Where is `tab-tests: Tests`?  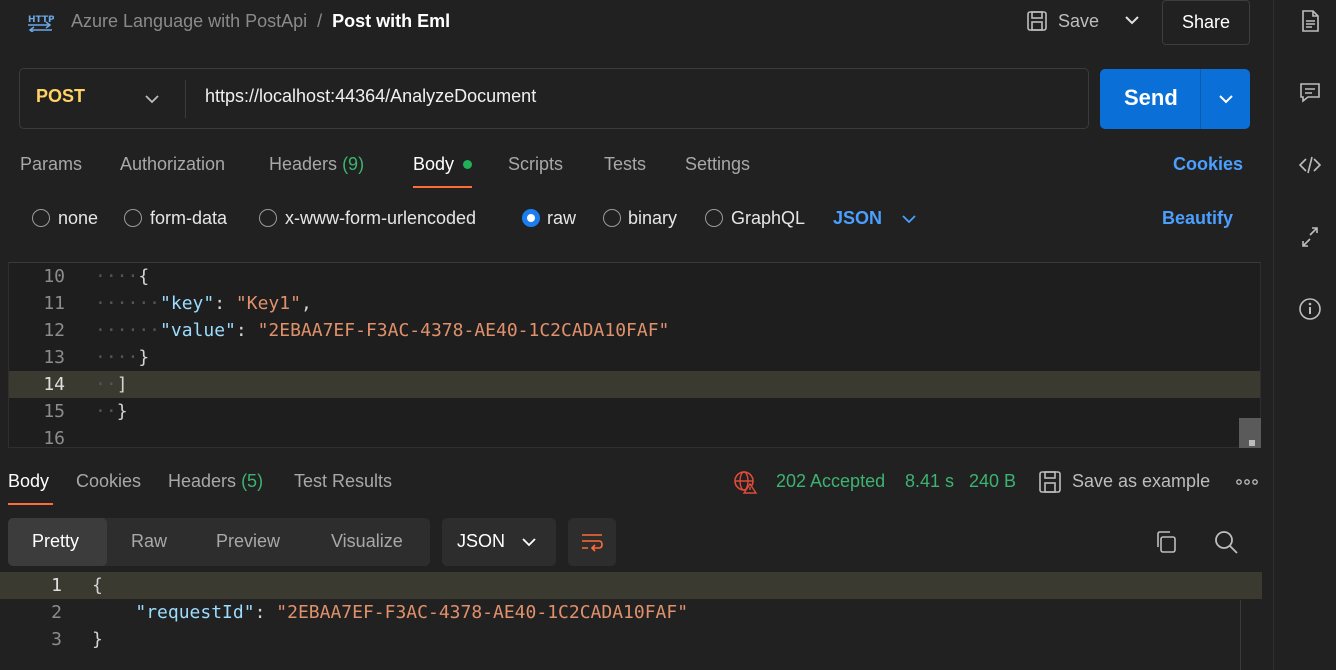 tab-tests: Tests is located at coordinates (625, 164).